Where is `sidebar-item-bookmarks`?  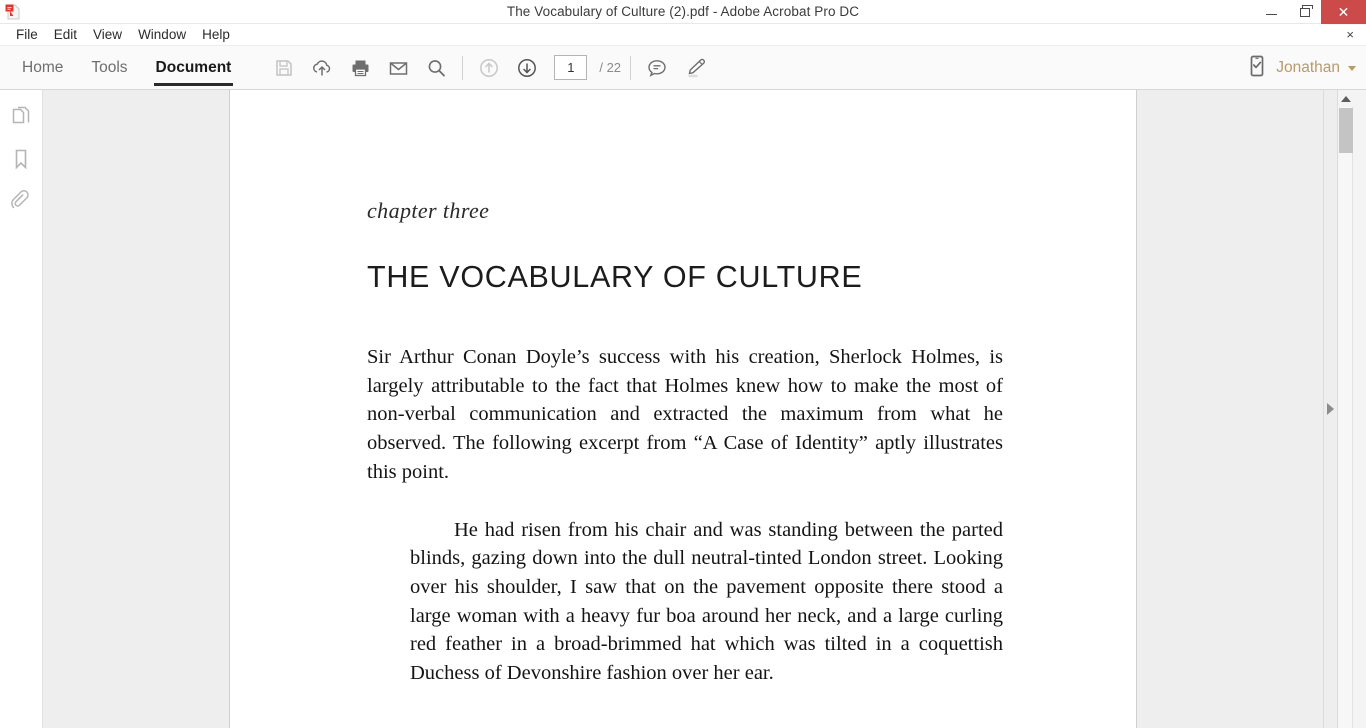
sidebar-item-bookmarks is located at coordinates (21, 159).